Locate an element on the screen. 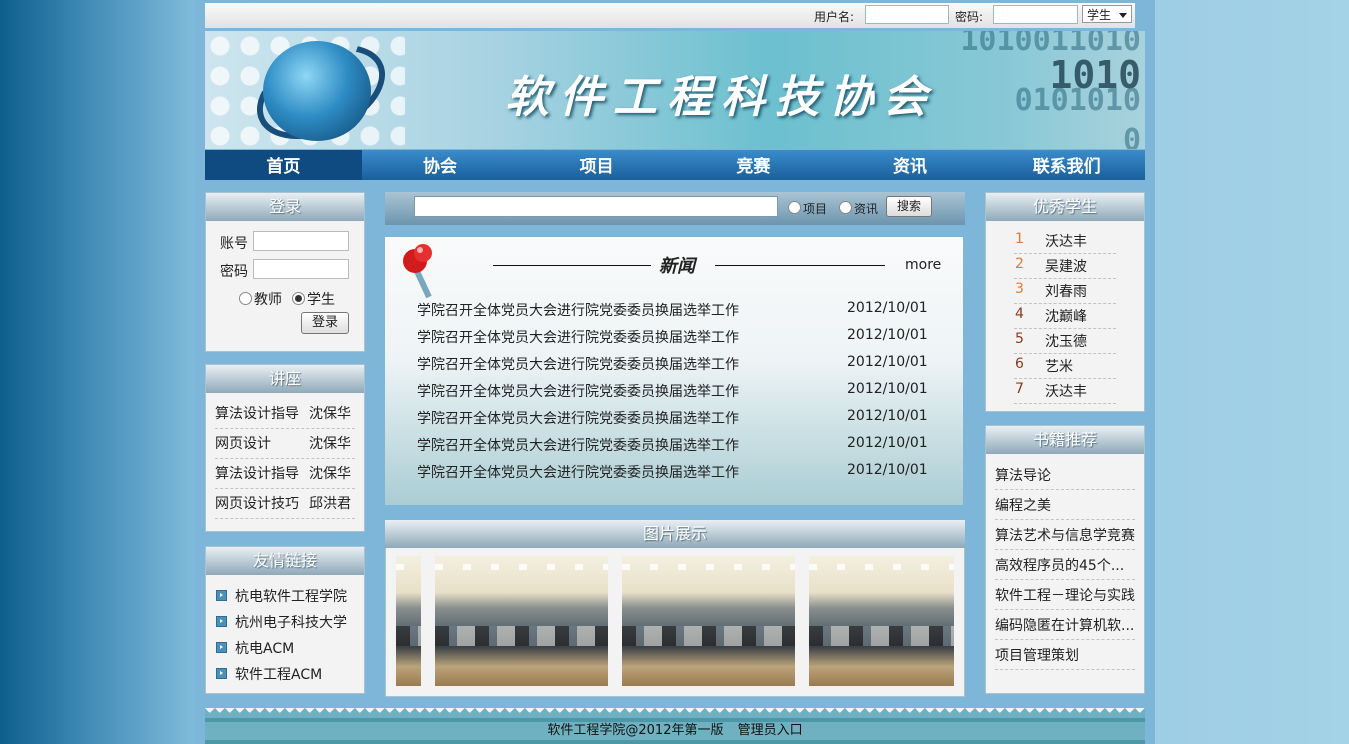 The image size is (1349, 744). link-item: 杭电ACM is located at coordinates (255, 648).